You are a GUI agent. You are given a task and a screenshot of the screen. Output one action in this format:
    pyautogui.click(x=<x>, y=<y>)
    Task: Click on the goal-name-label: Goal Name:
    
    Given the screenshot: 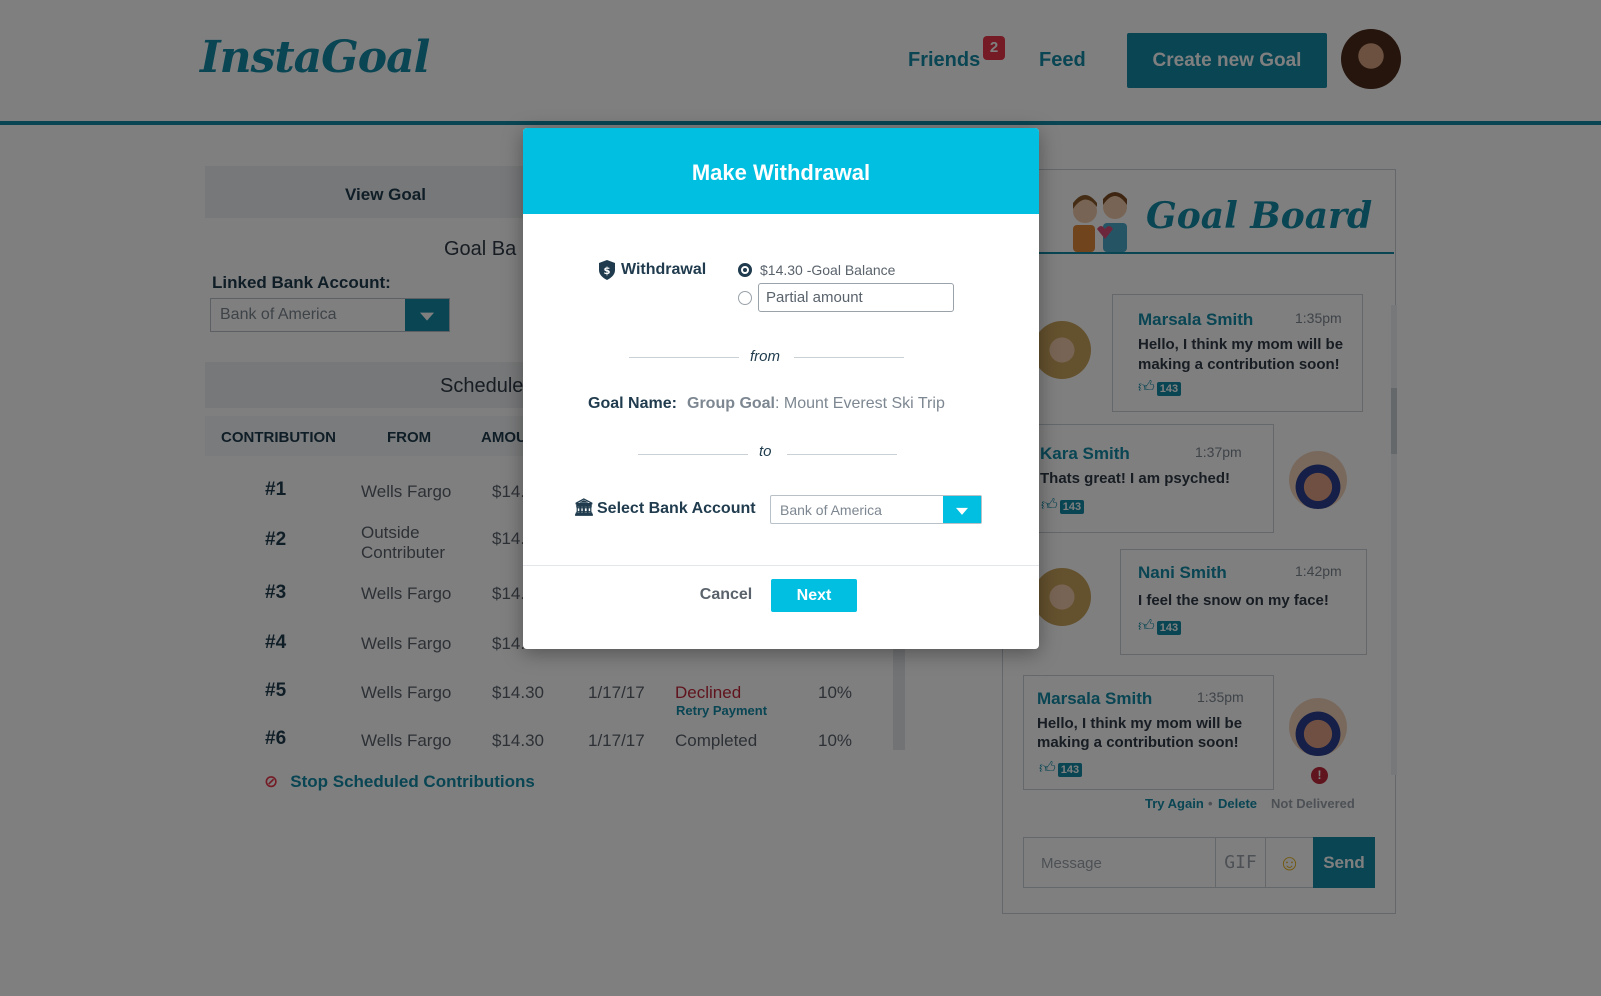 What is the action you would take?
    pyautogui.click(x=632, y=403)
    